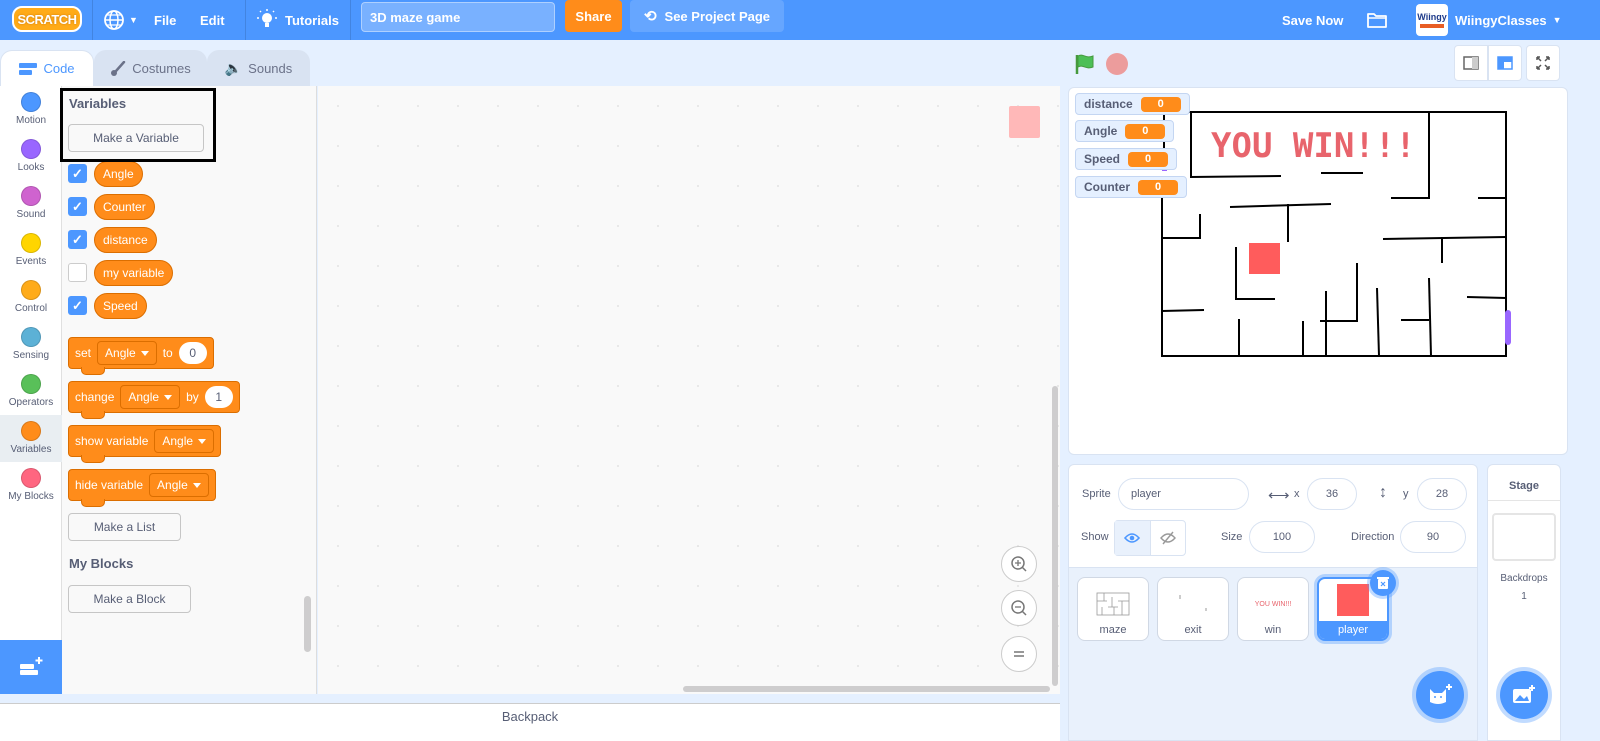  Describe the element at coordinates (31, 167) in the screenshot. I see `category-label: Looks` at that location.